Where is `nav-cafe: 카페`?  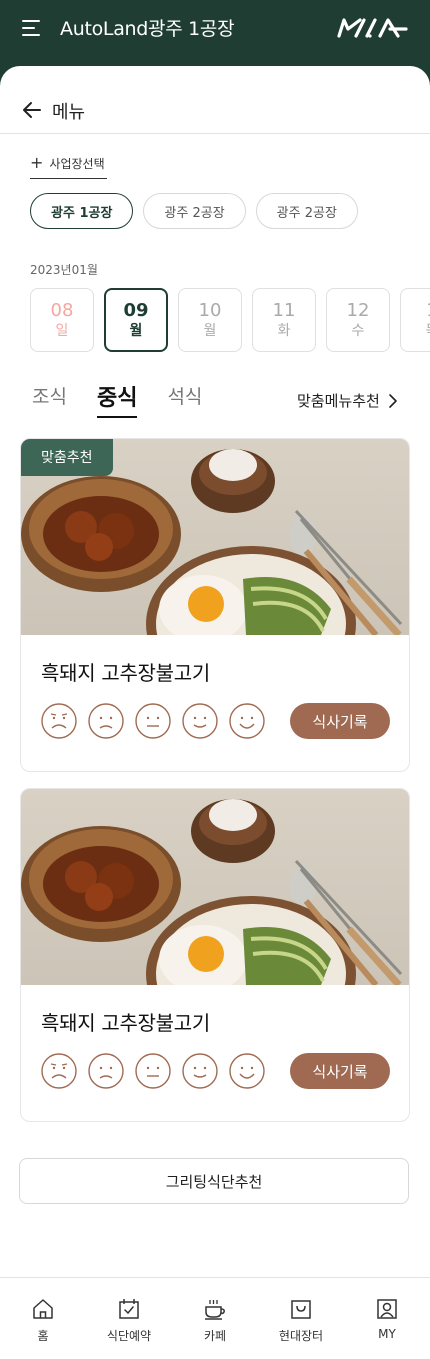 nav-cafe: 카페 is located at coordinates (215, 1318).